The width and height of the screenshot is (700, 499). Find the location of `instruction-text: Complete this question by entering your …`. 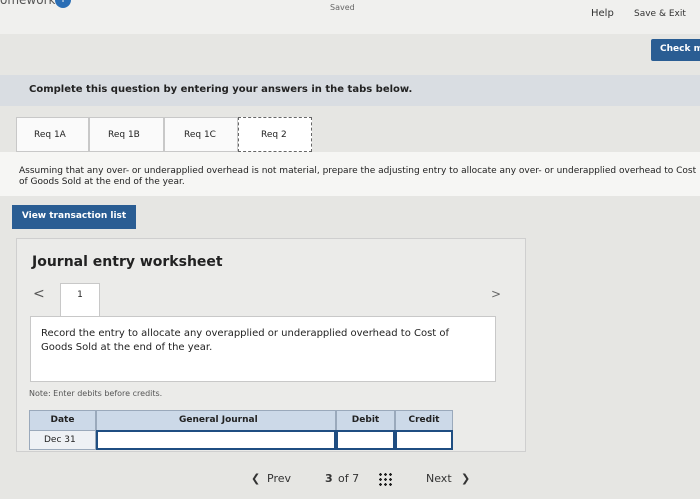

instruction-text: Complete this question by entering your … is located at coordinates (221, 89).